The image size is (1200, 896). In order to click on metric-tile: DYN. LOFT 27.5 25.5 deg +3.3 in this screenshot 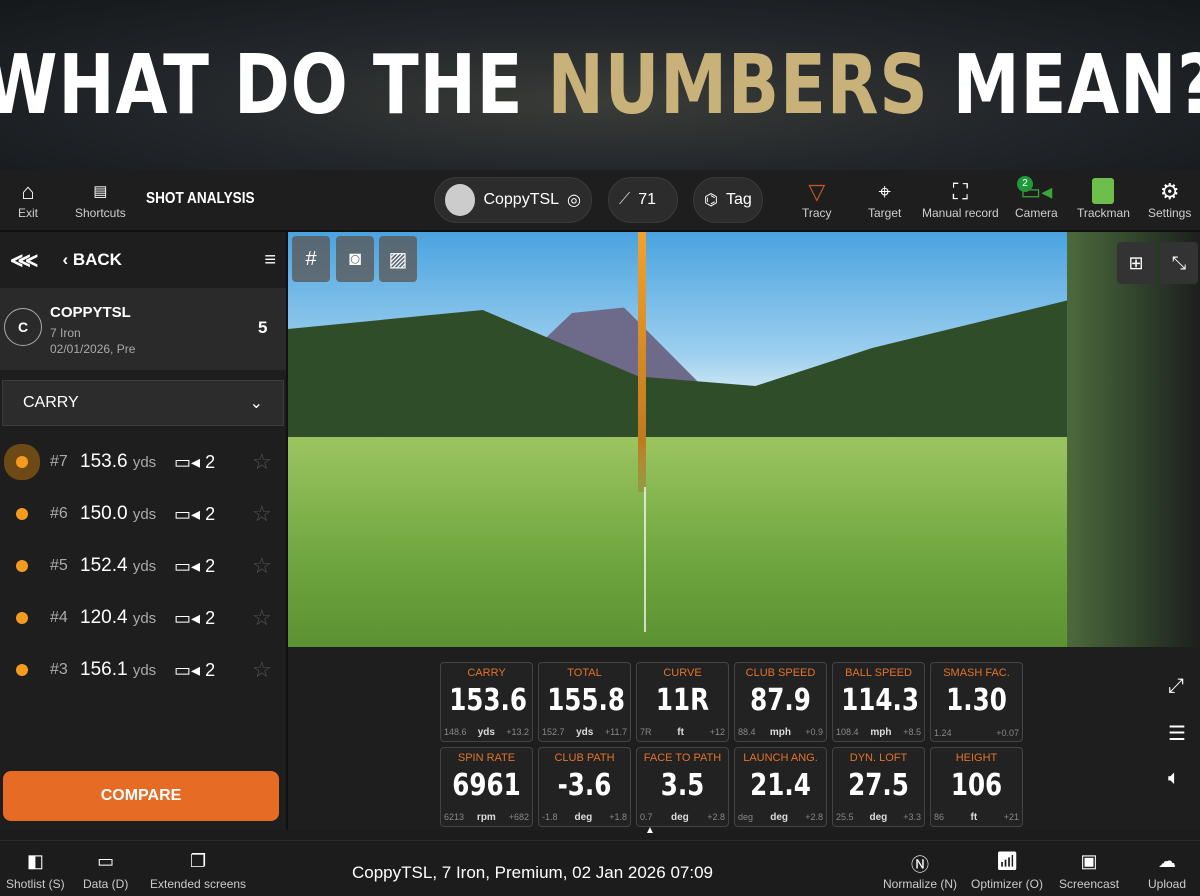, I will do `click(878, 787)`.